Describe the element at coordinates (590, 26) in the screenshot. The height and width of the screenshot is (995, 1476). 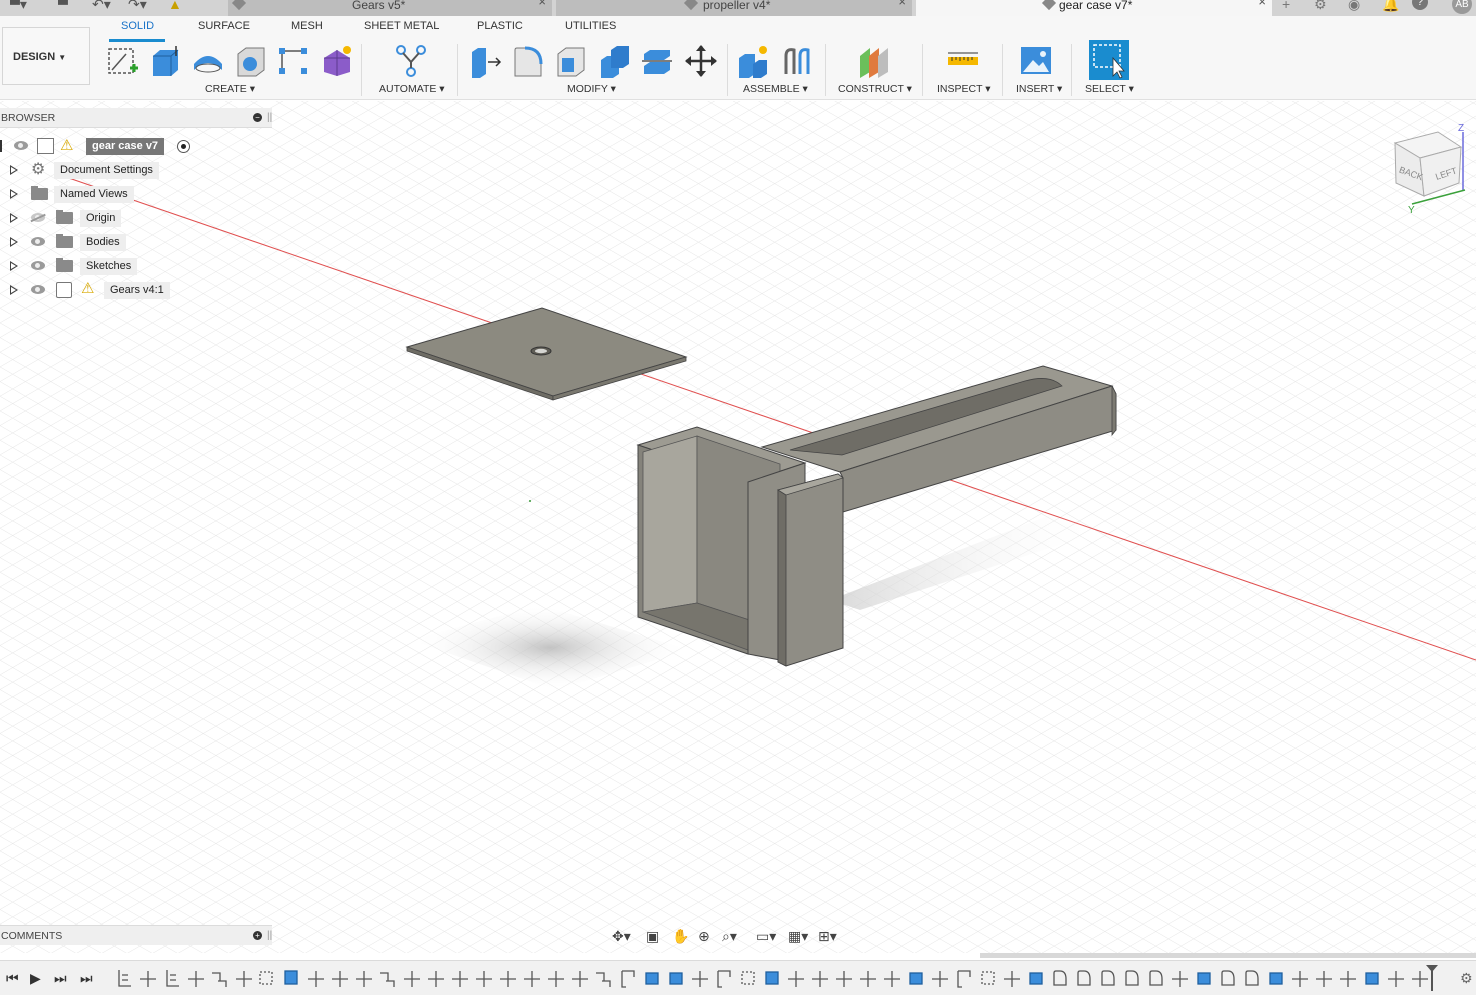
I see `tab-utilities: UTILITIES` at that location.